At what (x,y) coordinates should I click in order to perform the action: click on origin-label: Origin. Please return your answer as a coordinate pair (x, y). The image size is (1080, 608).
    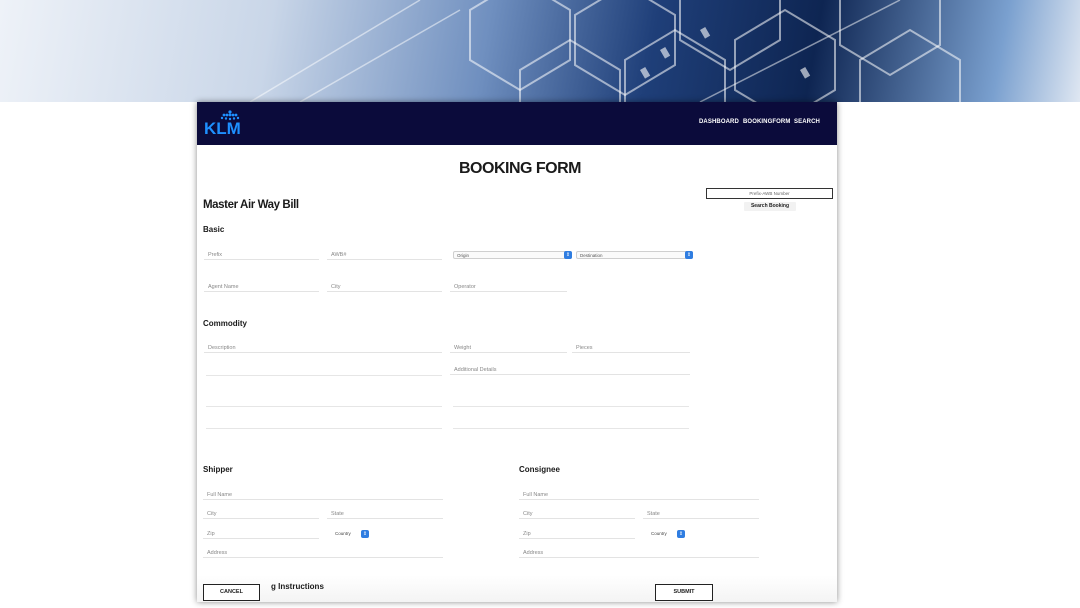
    Looking at the image, I should click on (463, 255).